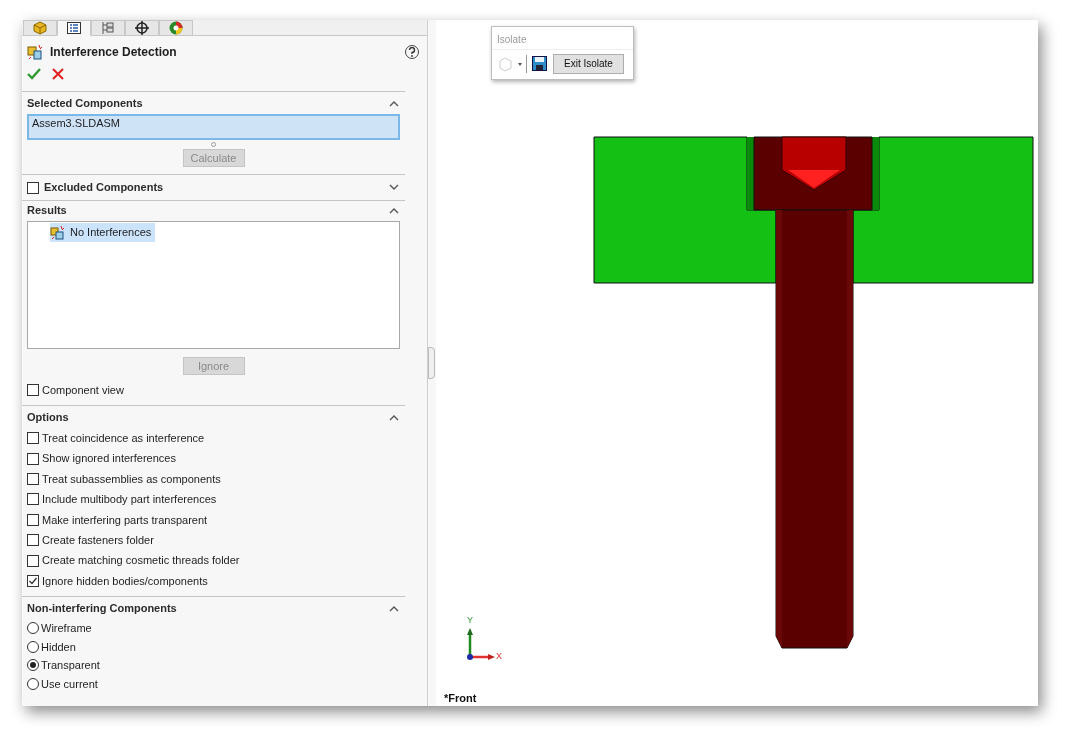  Describe the element at coordinates (103, 232) in the screenshot. I see `result-item: No Interferences` at that location.